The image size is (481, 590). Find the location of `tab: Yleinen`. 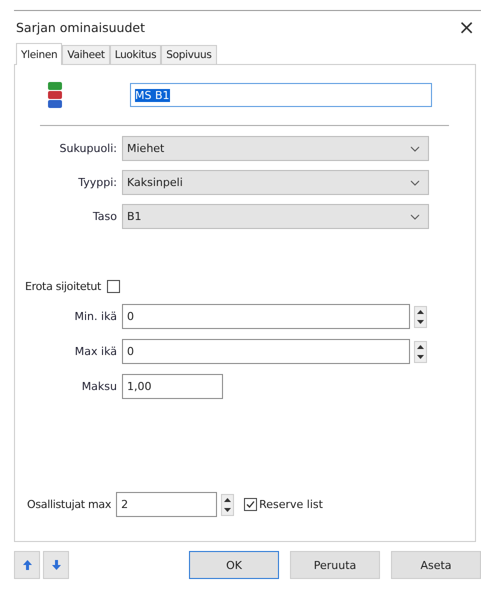

tab: Yleinen is located at coordinates (39, 54).